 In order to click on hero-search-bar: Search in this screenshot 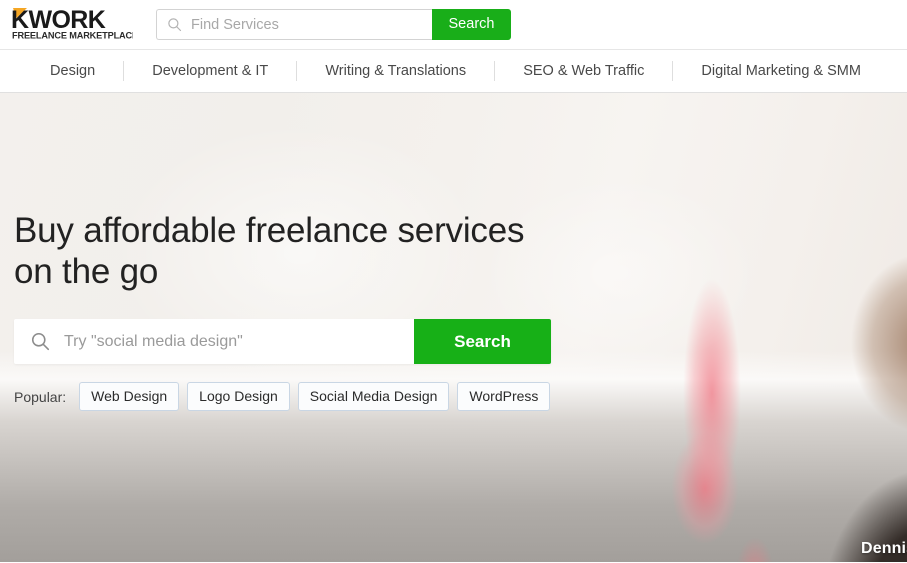, I will do `click(282, 341)`.